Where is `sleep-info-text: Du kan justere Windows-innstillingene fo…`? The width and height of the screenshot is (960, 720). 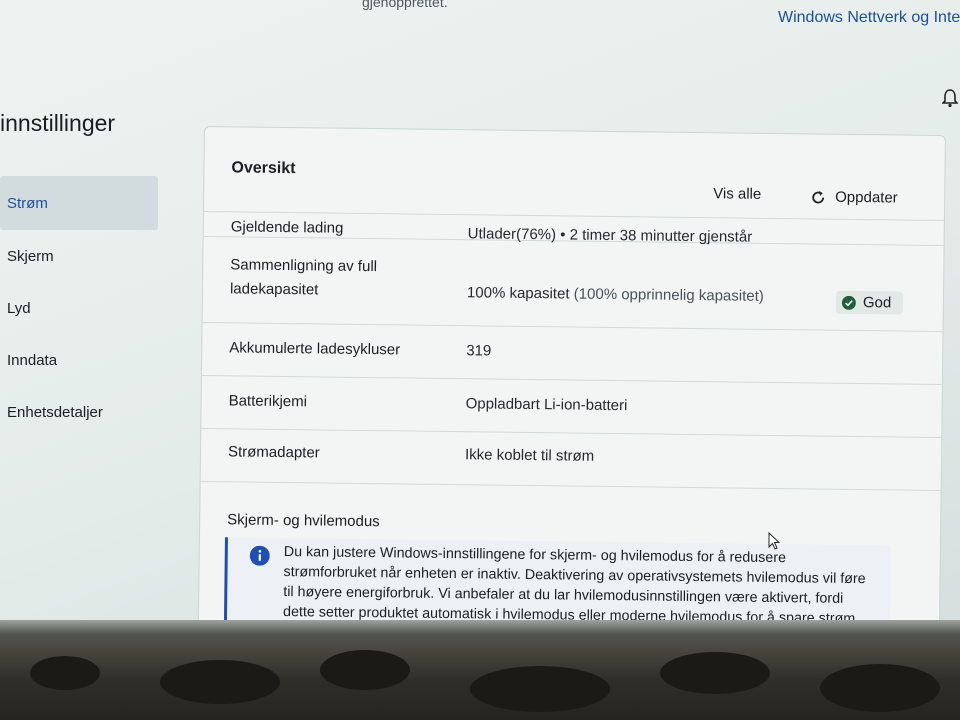
sleep-info-text: Du kan justere Windows-innstillingene fo… is located at coordinates (574, 586).